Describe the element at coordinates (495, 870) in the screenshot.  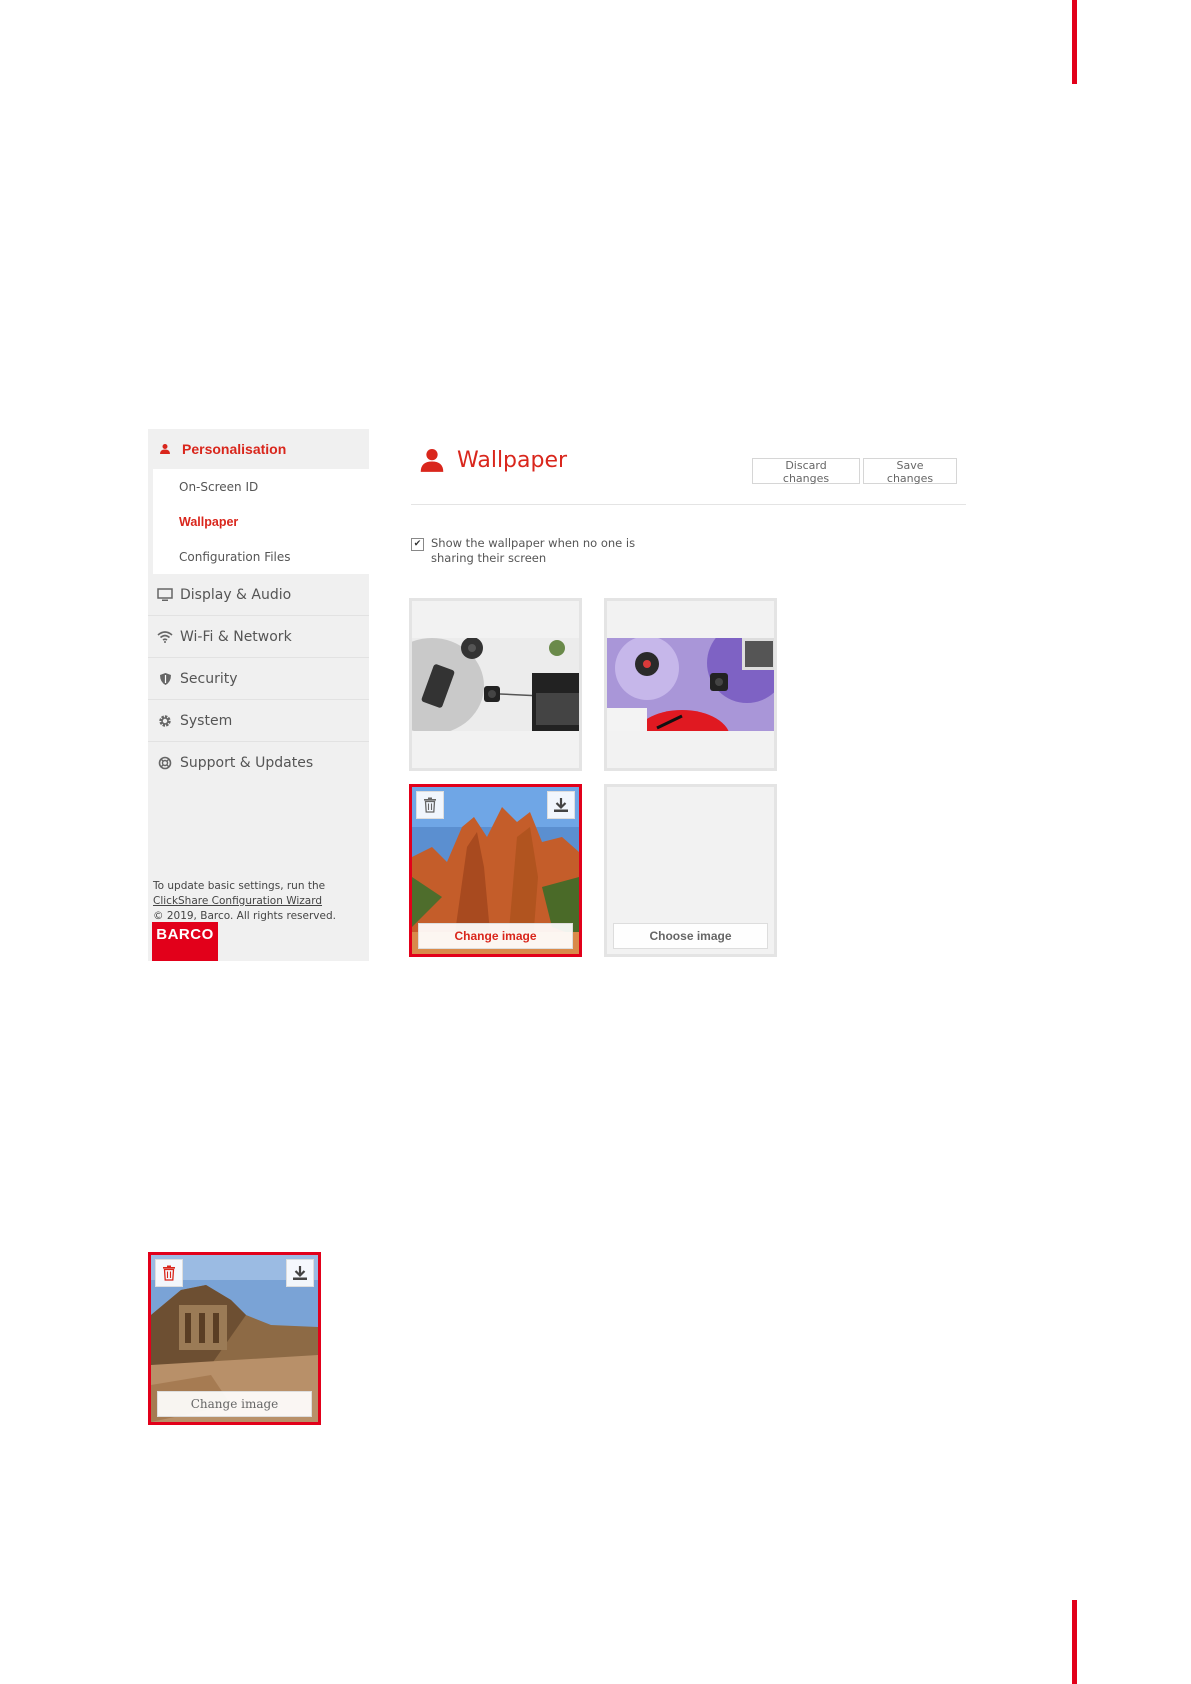
I see `wallpaper-tile-selected: Change image` at that location.